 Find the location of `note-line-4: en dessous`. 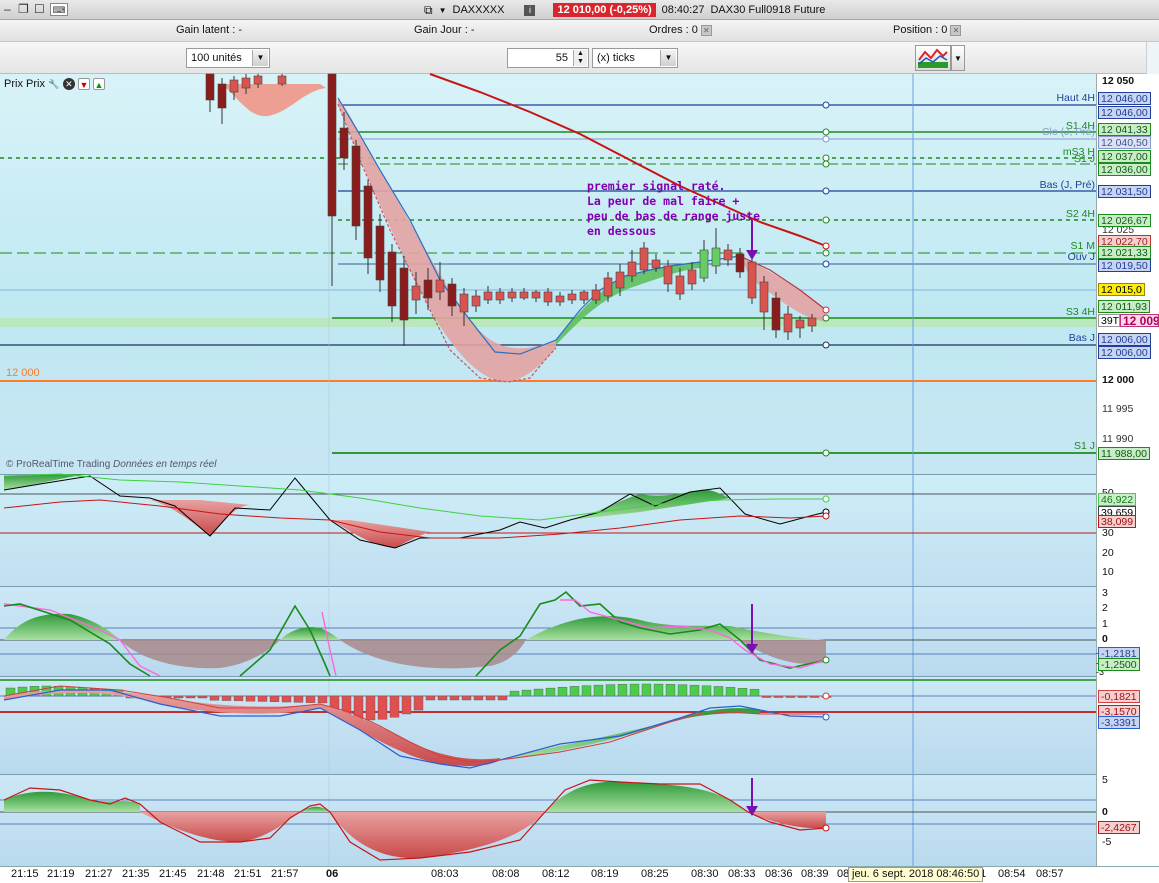

note-line-4: en dessous is located at coordinates (622, 231).